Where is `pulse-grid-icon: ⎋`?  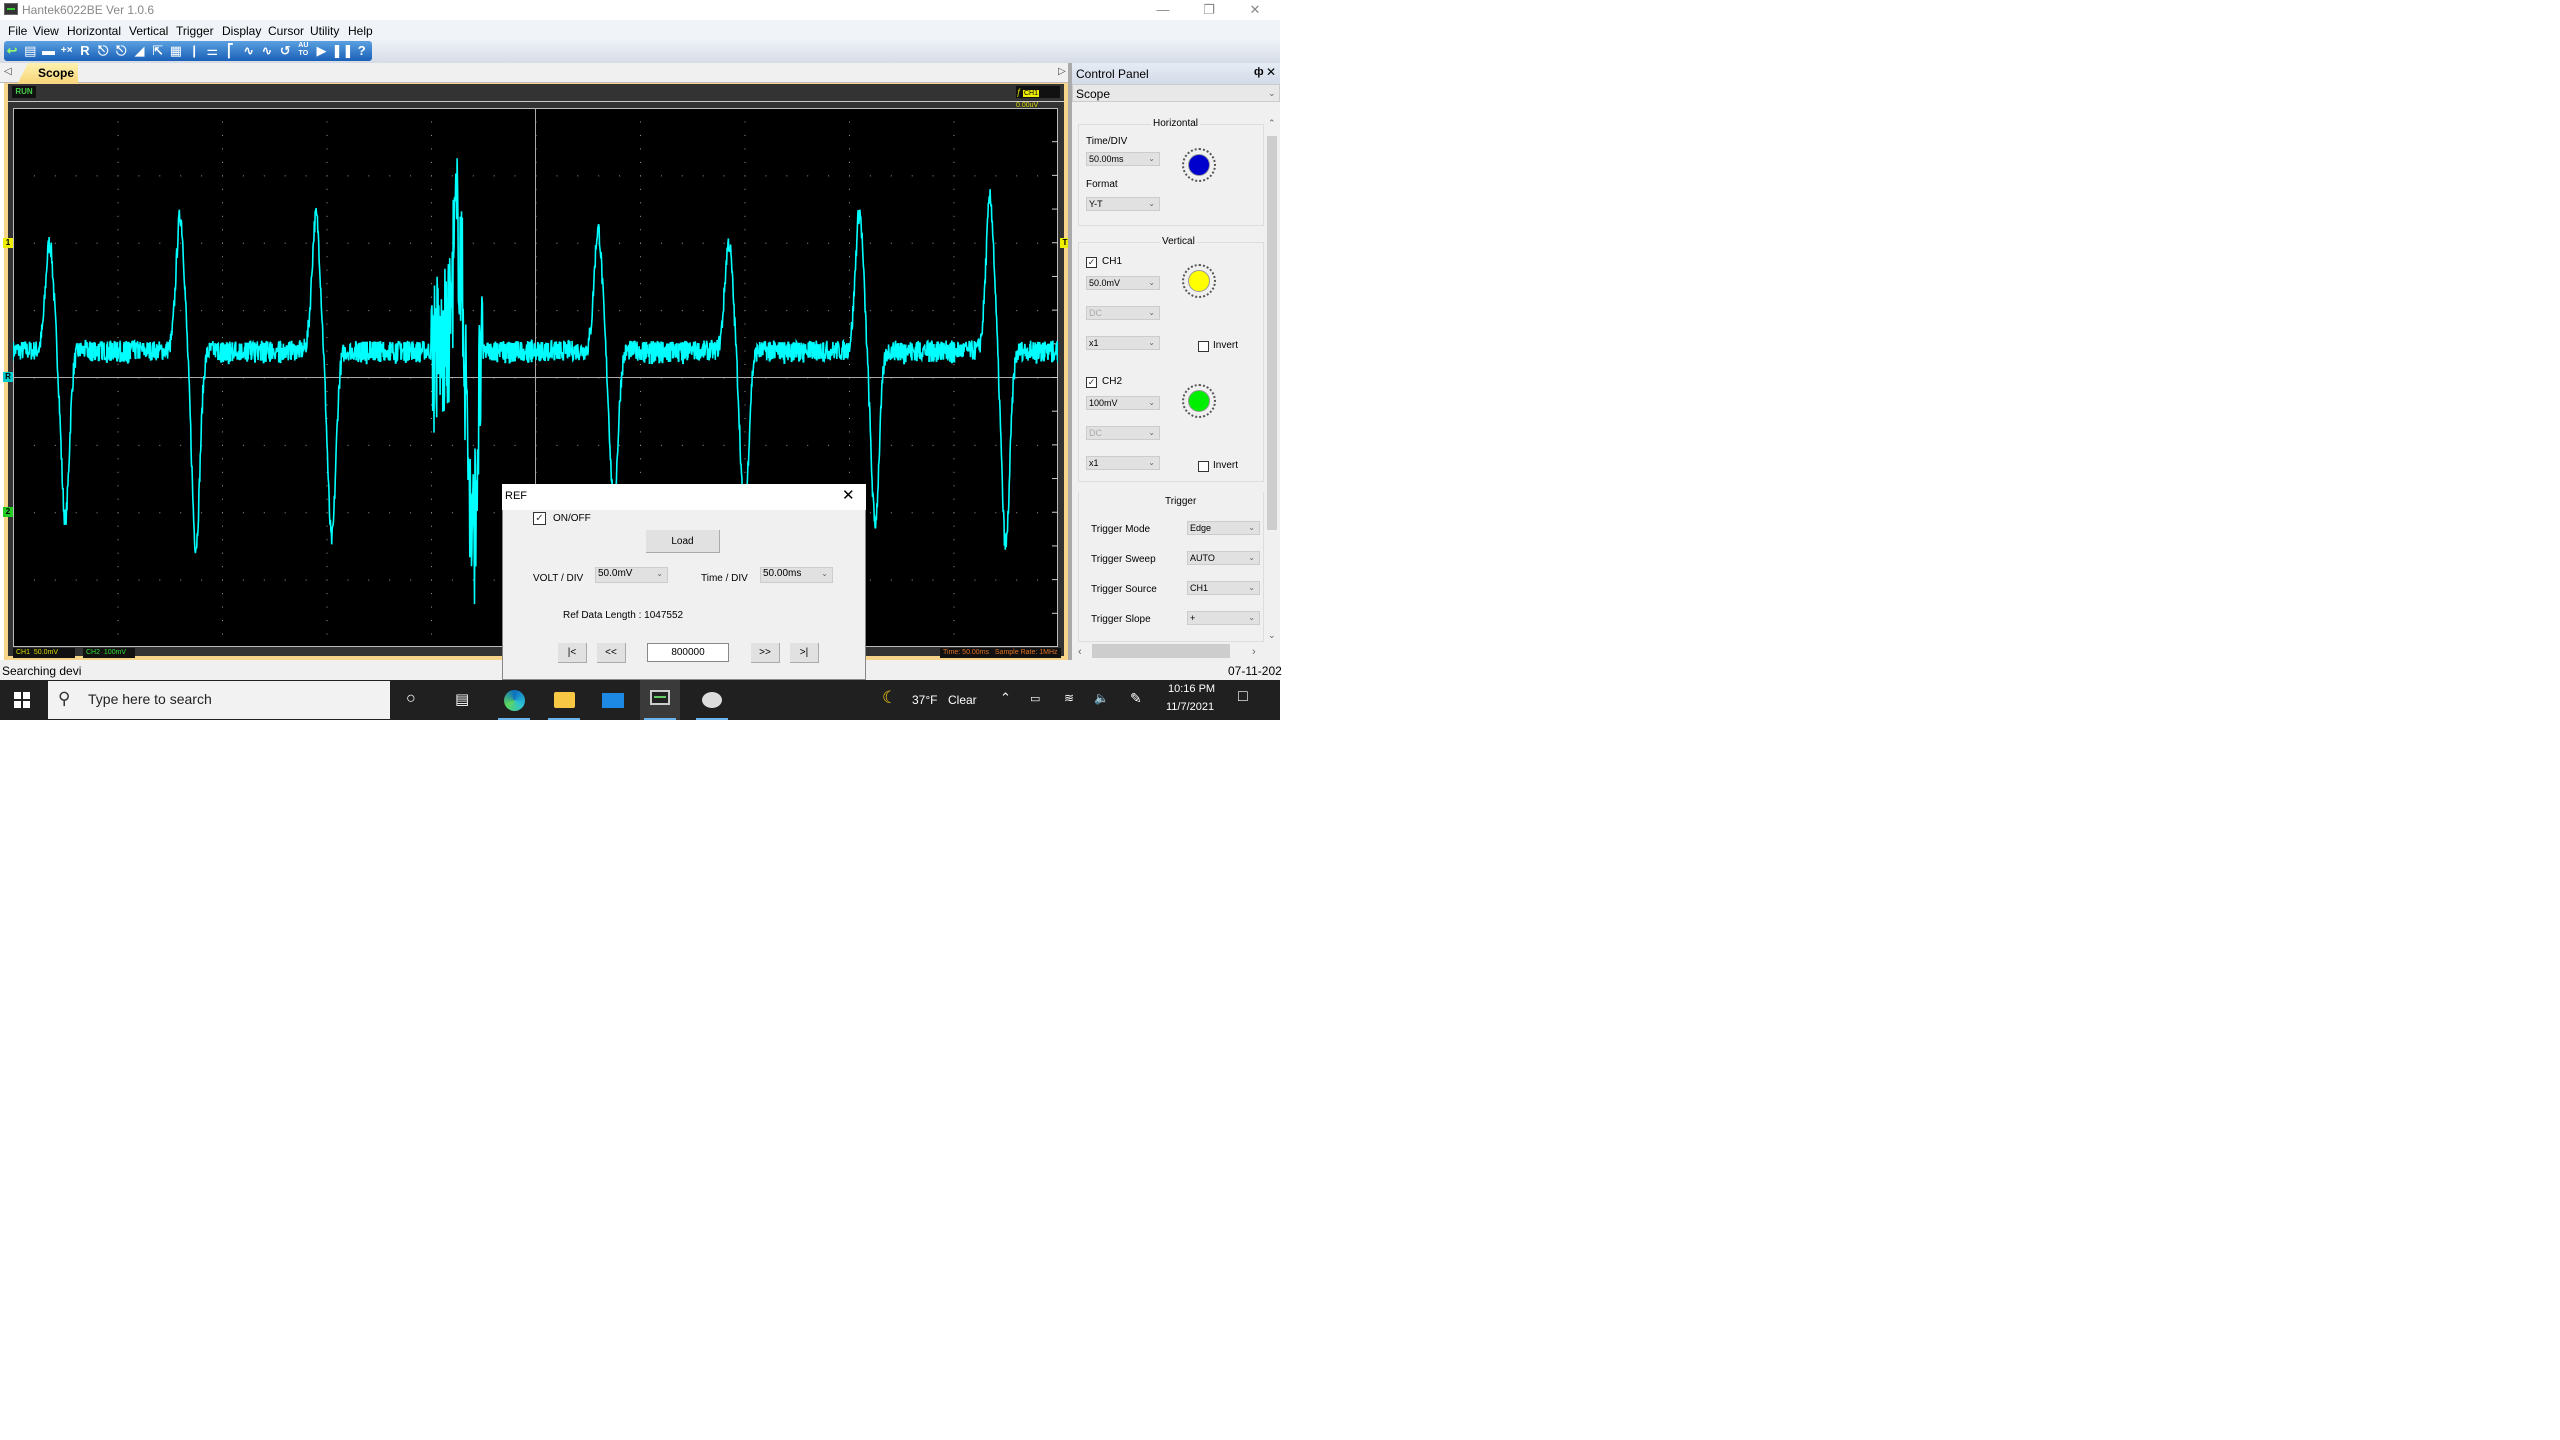
pulse-grid-icon: ⎋ is located at coordinates (121, 51).